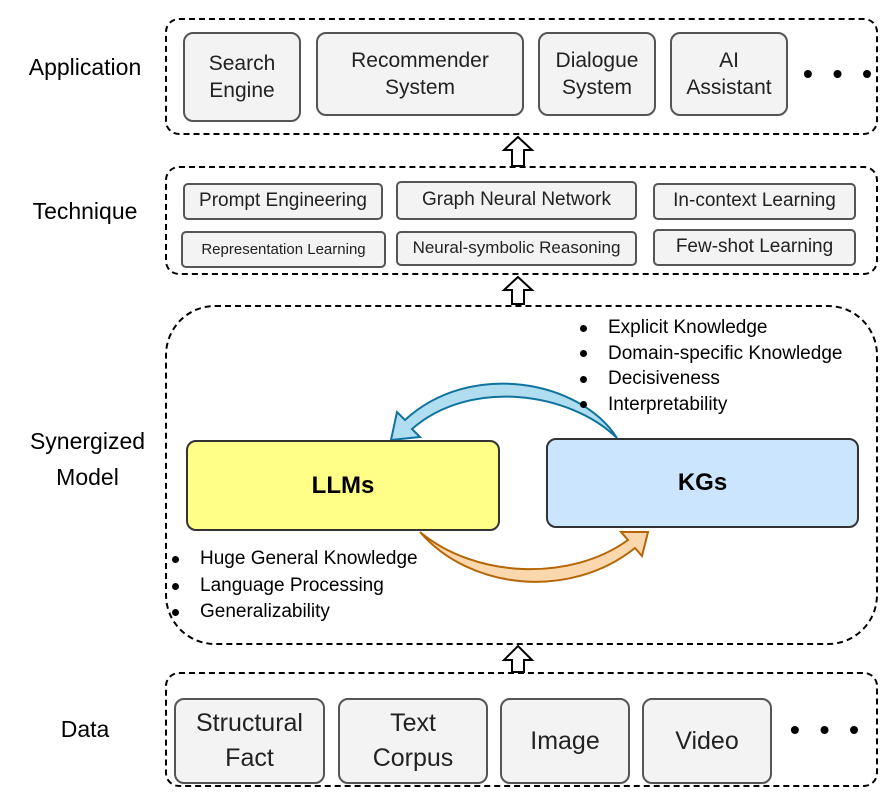  I want to click on up-arrow-data-to-model, so click(518, 658).